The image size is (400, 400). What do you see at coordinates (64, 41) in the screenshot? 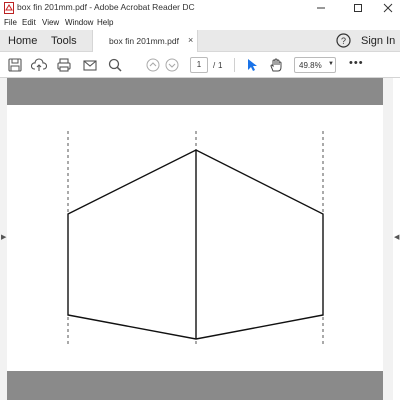
I see `tab-tools: Tools` at bounding box center [64, 41].